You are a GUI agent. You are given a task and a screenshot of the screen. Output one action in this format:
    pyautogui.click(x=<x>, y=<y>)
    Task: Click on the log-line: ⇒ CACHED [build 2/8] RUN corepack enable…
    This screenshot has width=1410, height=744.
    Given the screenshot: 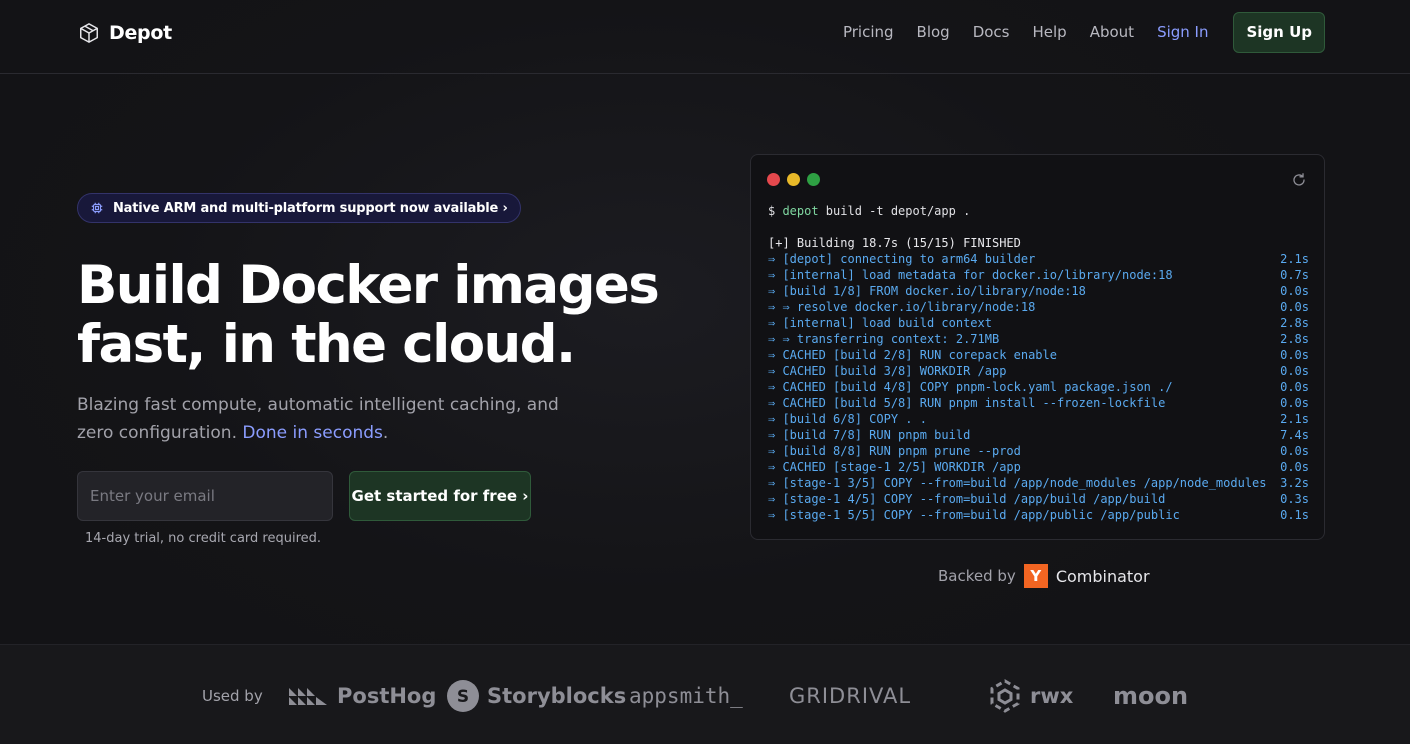 What is the action you would take?
    pyautogui.click(x=1038, y=355)
    